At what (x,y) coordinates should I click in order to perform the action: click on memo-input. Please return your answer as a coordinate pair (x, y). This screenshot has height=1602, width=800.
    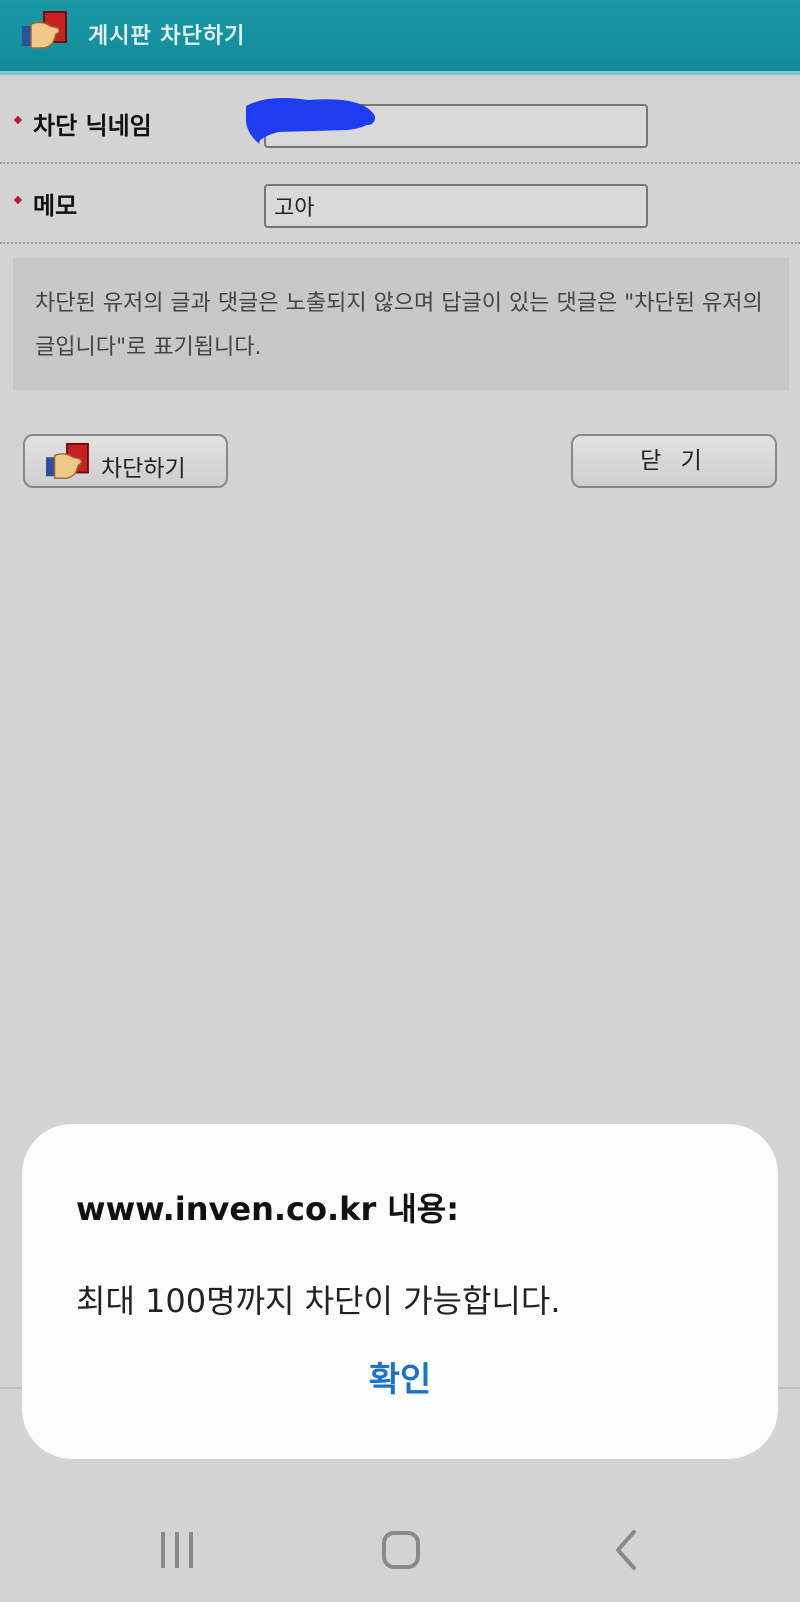
    Looking at the image, I should click on (456, 206).